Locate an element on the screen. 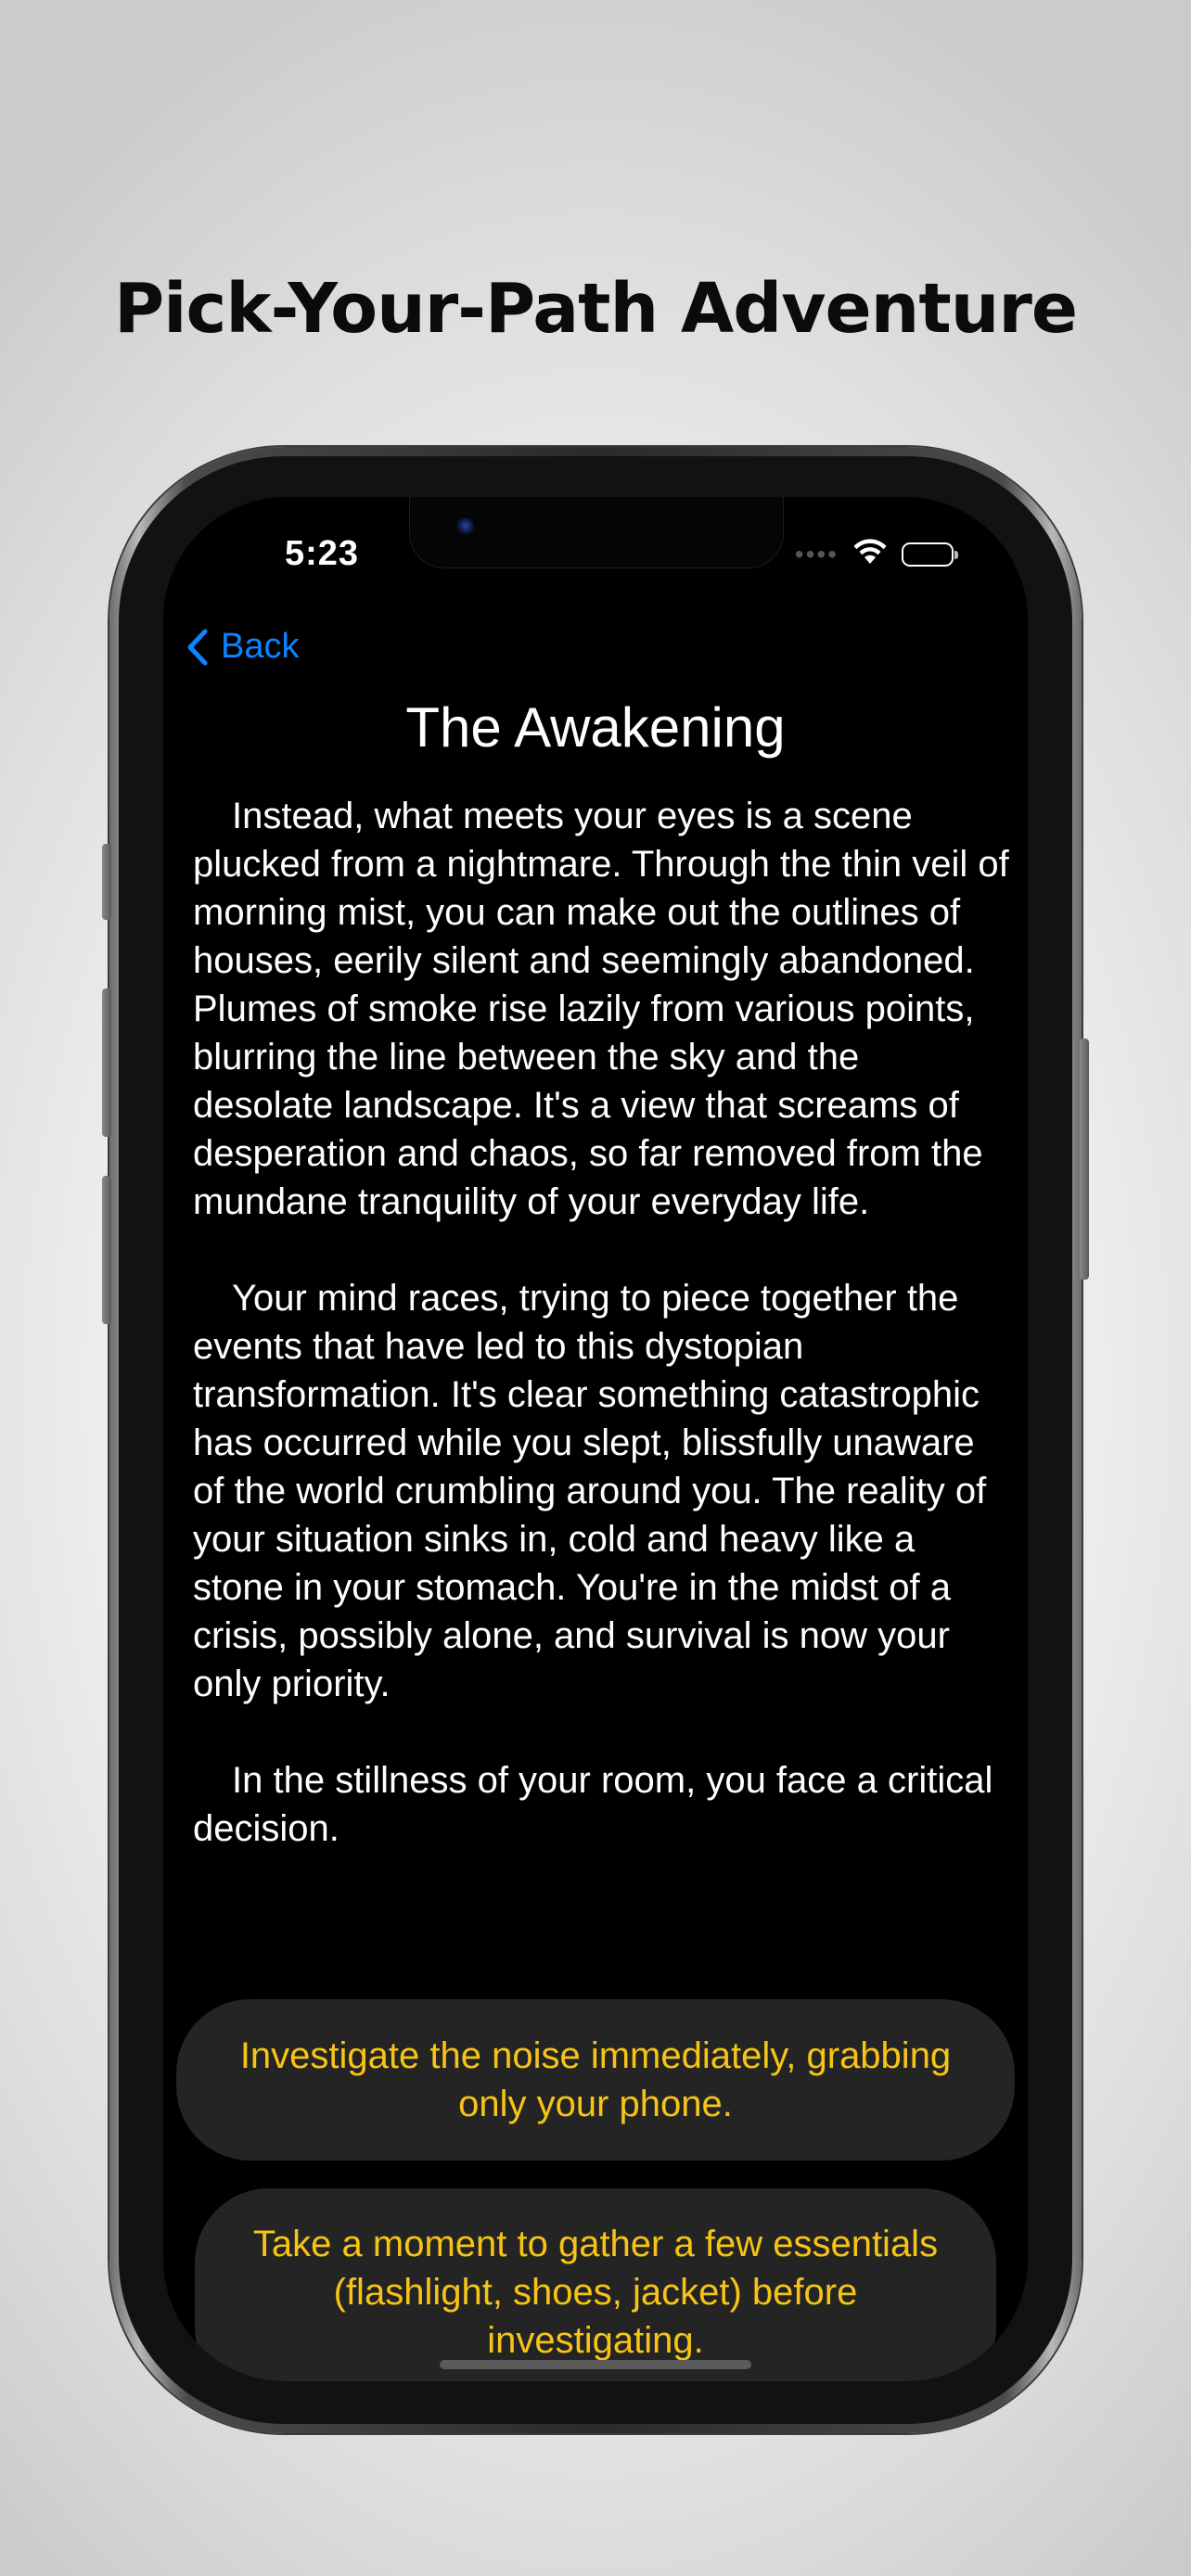 This screenshot has width=1191, height=2576. power-button is located at coordinates (1084, 1159).